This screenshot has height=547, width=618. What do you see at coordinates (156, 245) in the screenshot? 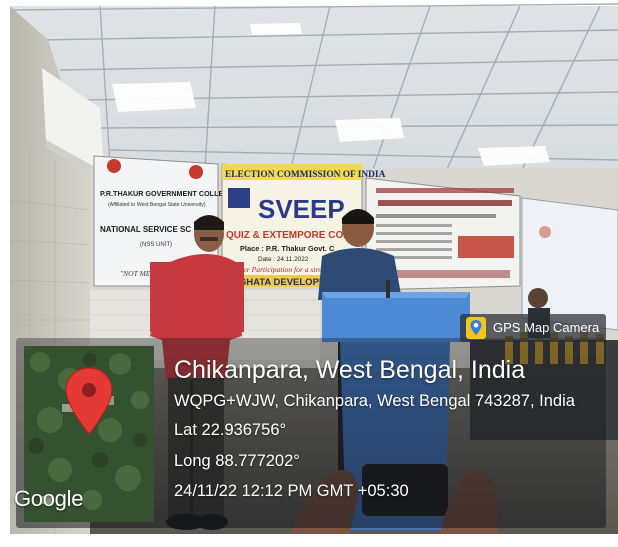
I see `banner-left-line4: (NSS UNIT)` at bounding box center [156, 245].